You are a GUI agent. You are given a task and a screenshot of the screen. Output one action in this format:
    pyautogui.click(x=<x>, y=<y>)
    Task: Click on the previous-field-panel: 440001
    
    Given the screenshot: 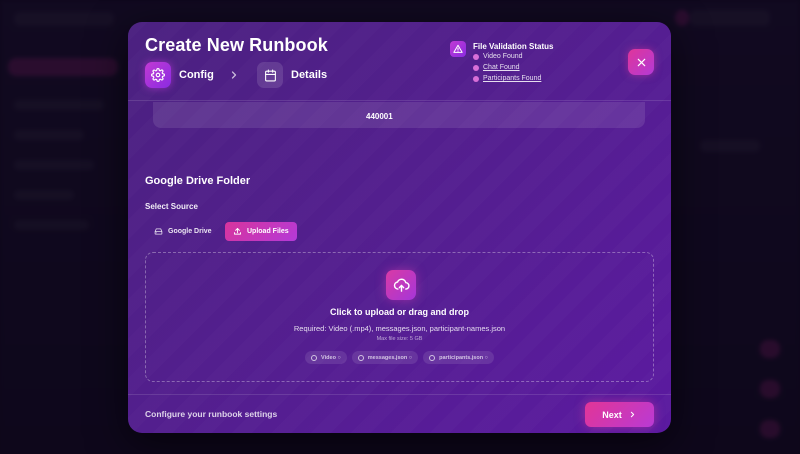 What is the action you would take?
    pyautogui.click(x=399, y=115)
    